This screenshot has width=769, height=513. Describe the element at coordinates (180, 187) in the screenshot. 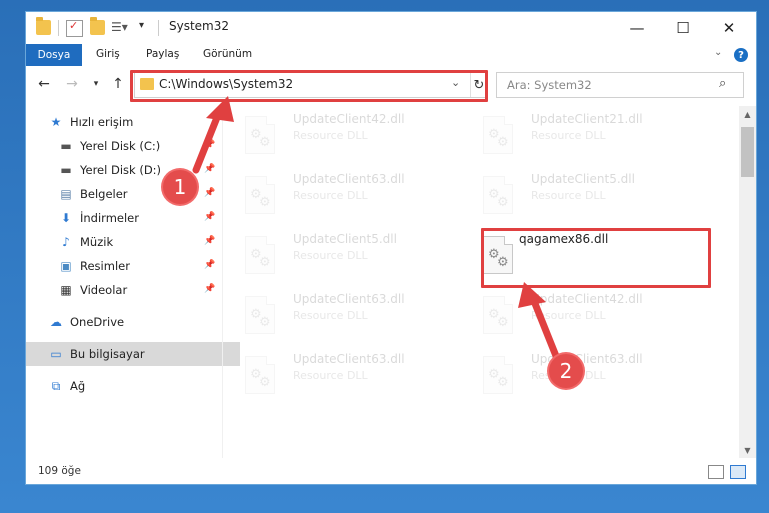

I see `step-1-badge: 1` at that location.